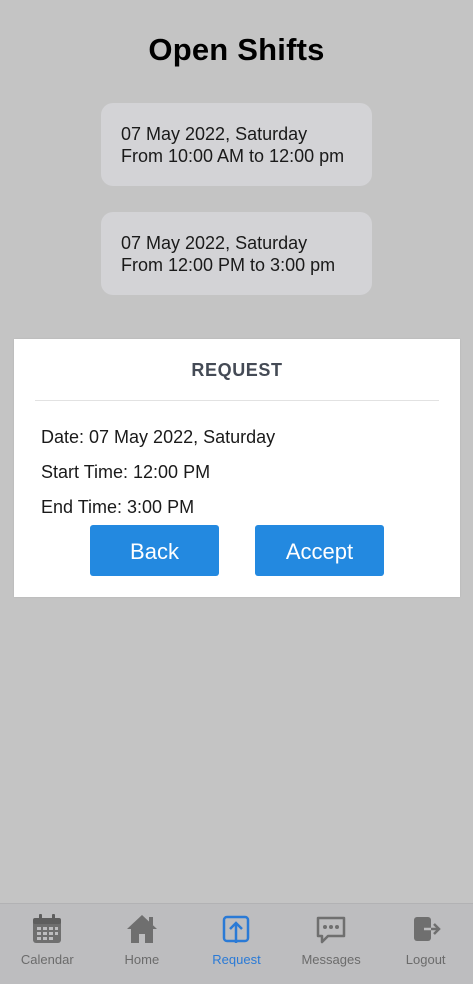  What do you see at coordinates (47, 928) in the screenshot?
I see `calendar-icon` at bounding box center [47, 928].